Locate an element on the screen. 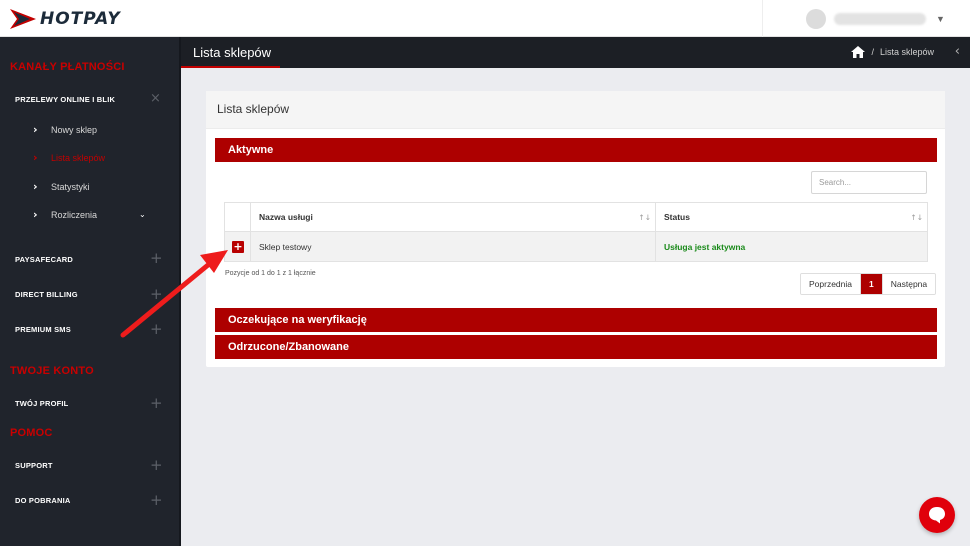 Image resolution: width=970 pixels, height=546 pixels. pagination-next-button: Następna is located at coordinates (908, 284).